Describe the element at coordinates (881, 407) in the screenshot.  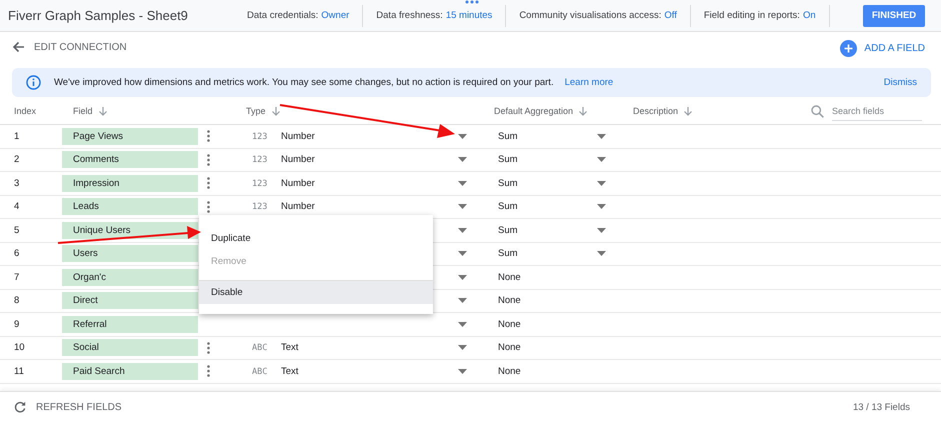
I see `field-count: 13 / 13 Fields` at that location.